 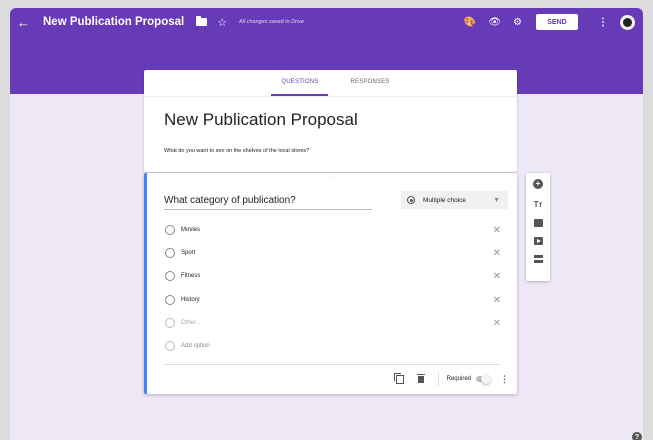 I want to click on required-label: Required, so click(x=458, y=379).